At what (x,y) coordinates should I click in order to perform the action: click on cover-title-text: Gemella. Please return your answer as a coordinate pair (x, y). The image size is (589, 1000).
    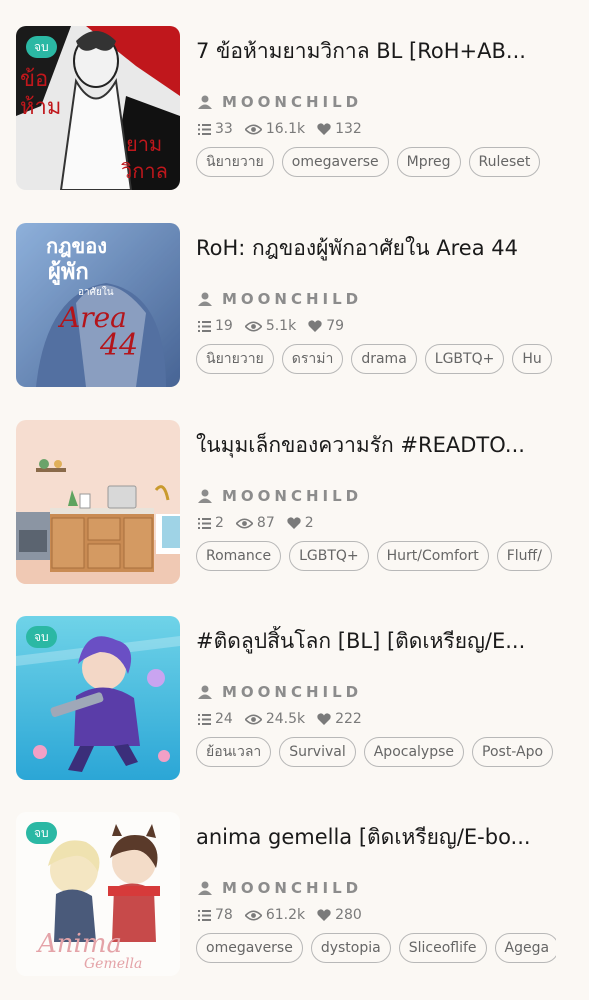
    Looking at the image, I should click on (113, 964).